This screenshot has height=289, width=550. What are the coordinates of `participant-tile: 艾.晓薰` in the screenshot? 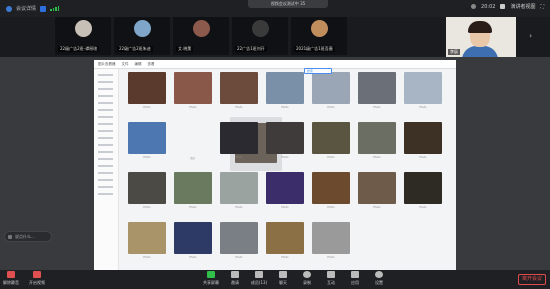 It's located at (201, 36).